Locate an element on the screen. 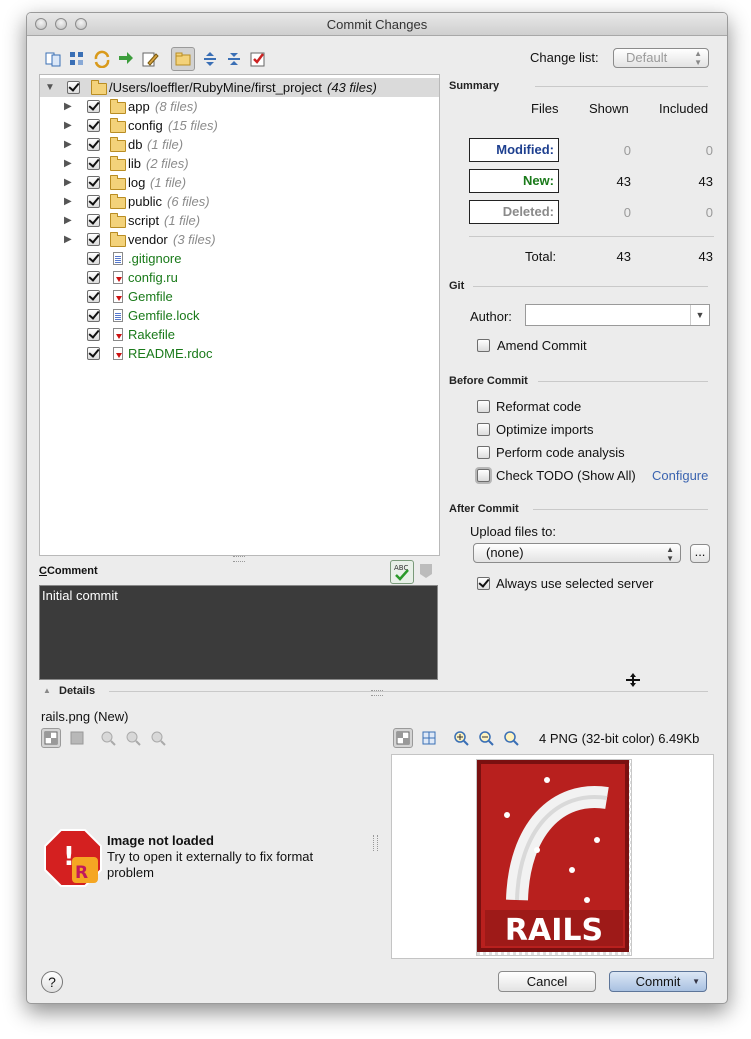 The width and height of the screenshot is (751, 1039). diff-icon is located at coordinates (53, 59).